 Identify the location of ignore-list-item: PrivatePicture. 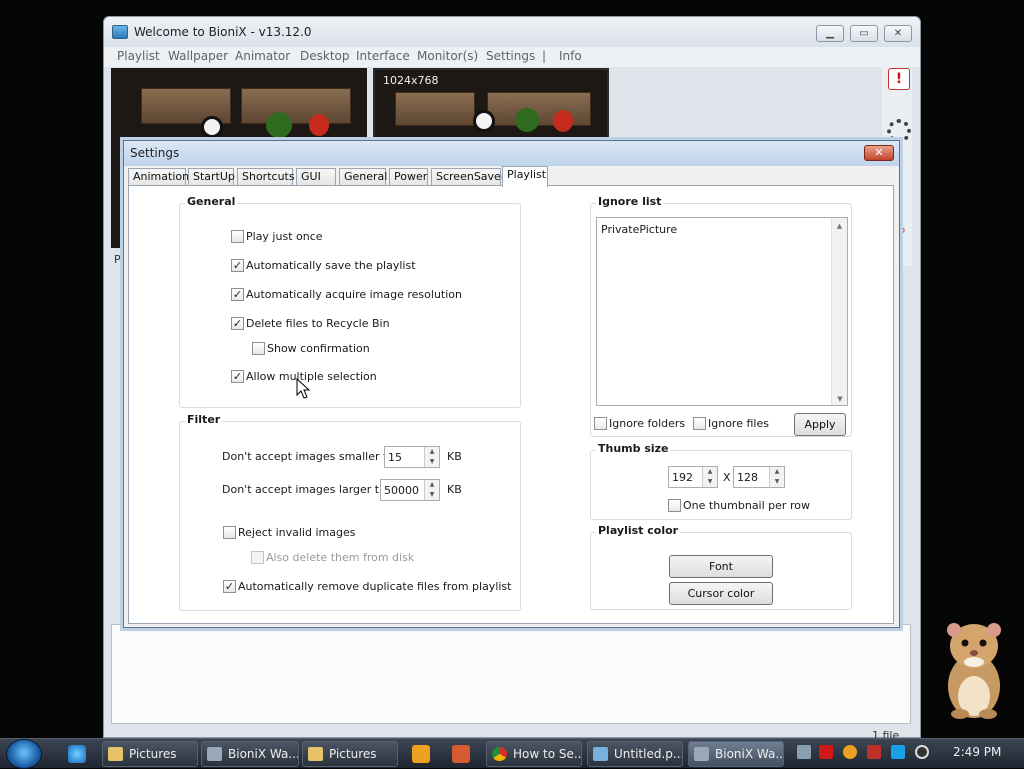
(639, 229).